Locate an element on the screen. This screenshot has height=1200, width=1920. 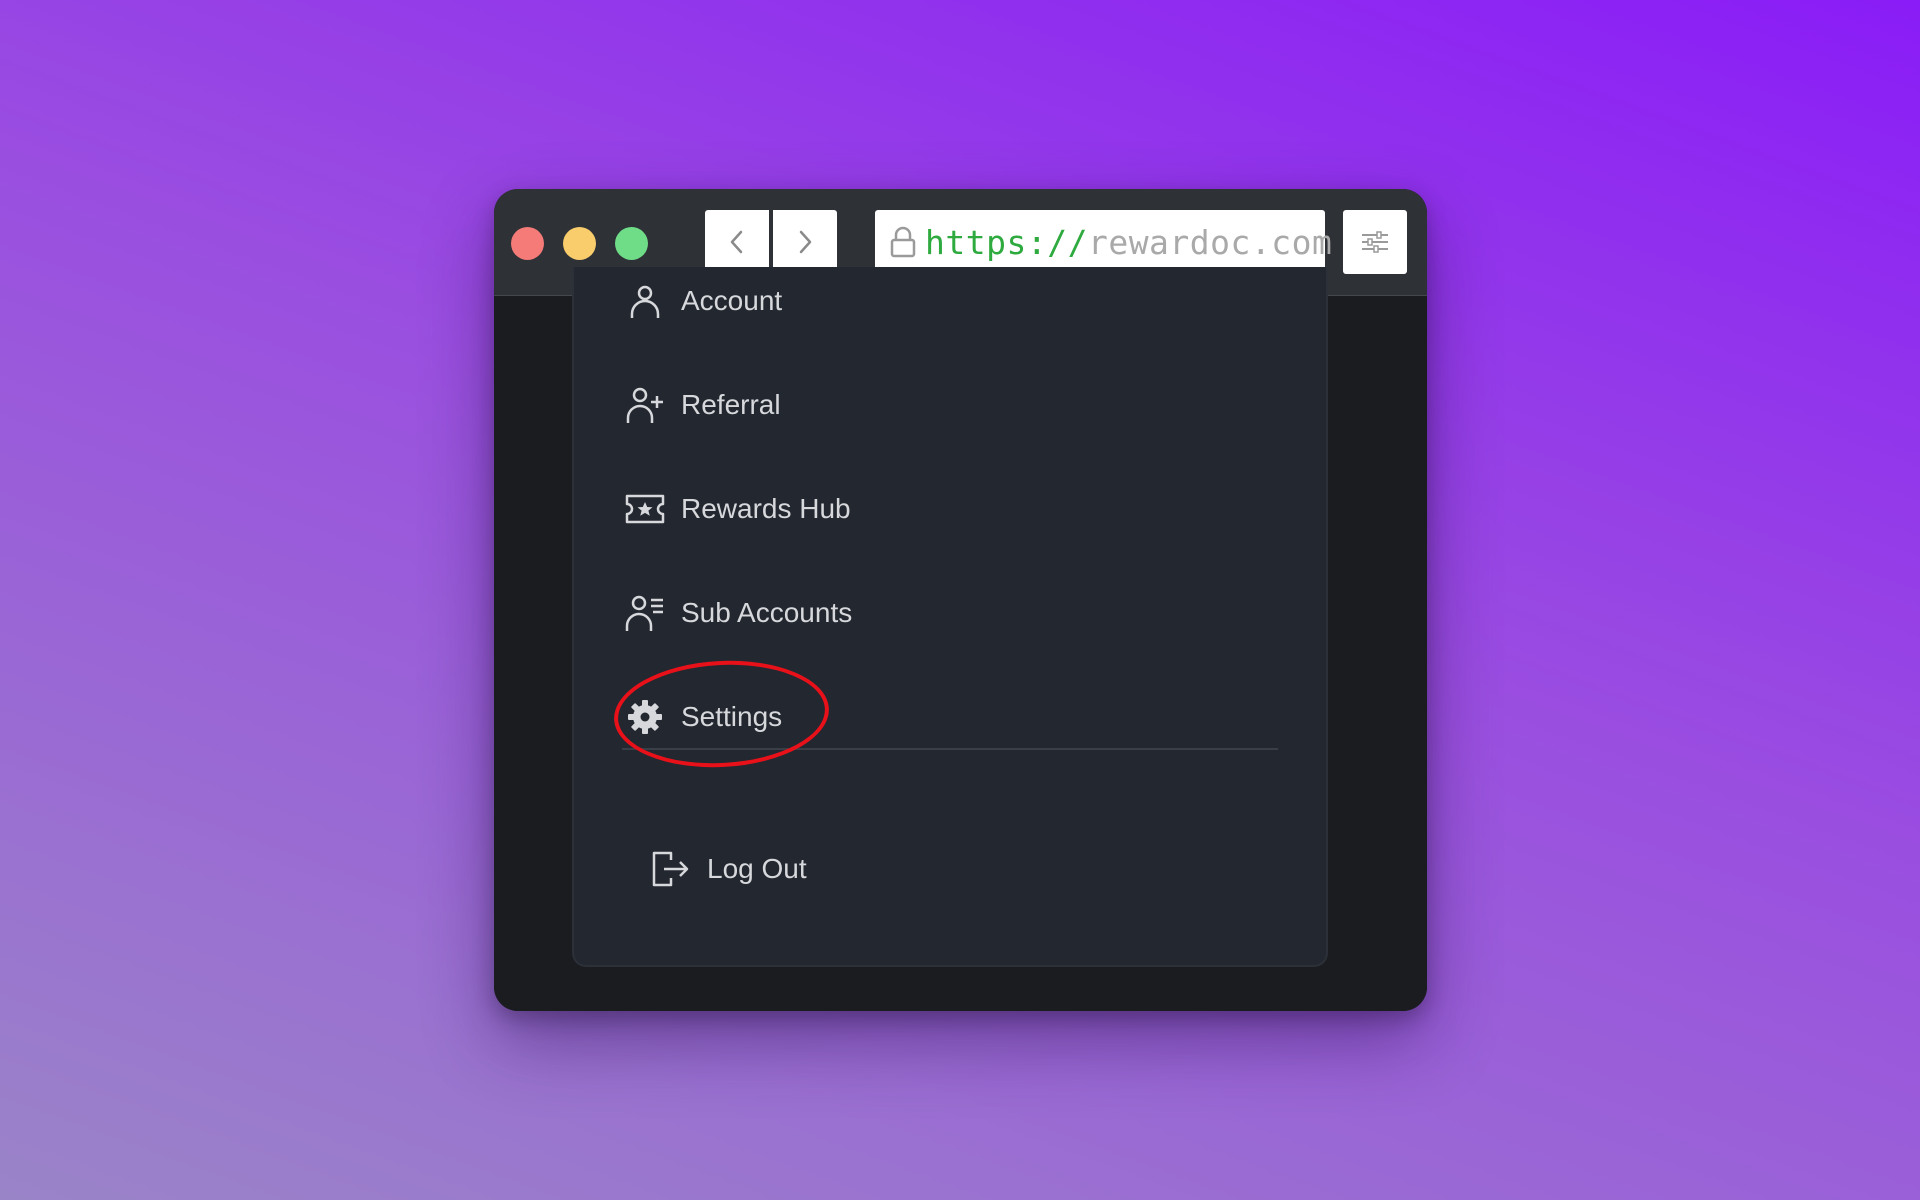
menu-item-rewards-hub: Rewards Hub is located at coordinates (737, 509).